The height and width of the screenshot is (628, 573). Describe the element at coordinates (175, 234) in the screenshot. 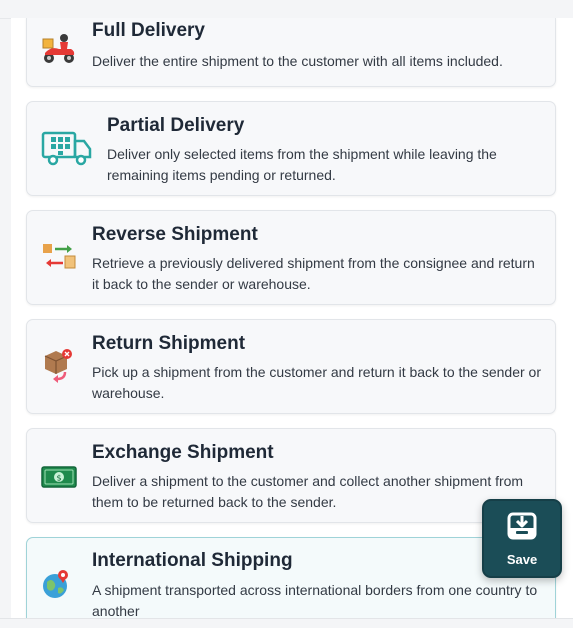

I see `option-title: Reverse Shipment` at that location.